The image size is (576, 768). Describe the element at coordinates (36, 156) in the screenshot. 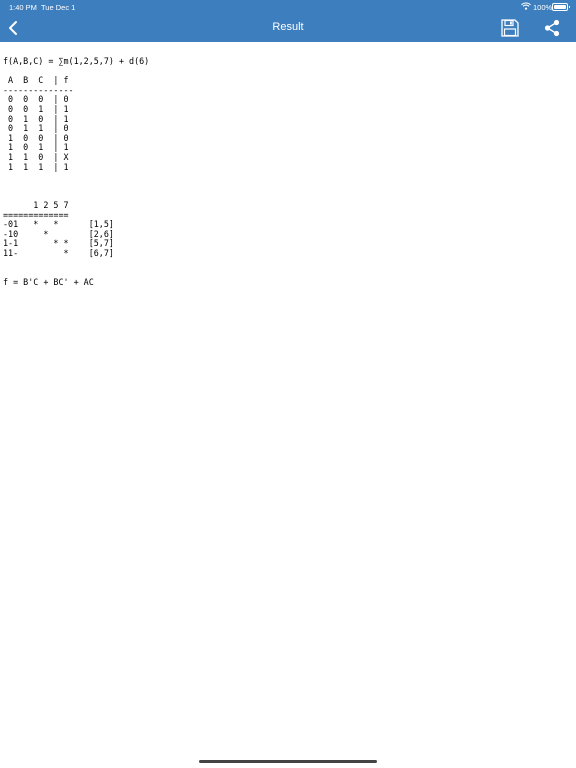

I see `result-line: 1 1 0 | X` at that location.